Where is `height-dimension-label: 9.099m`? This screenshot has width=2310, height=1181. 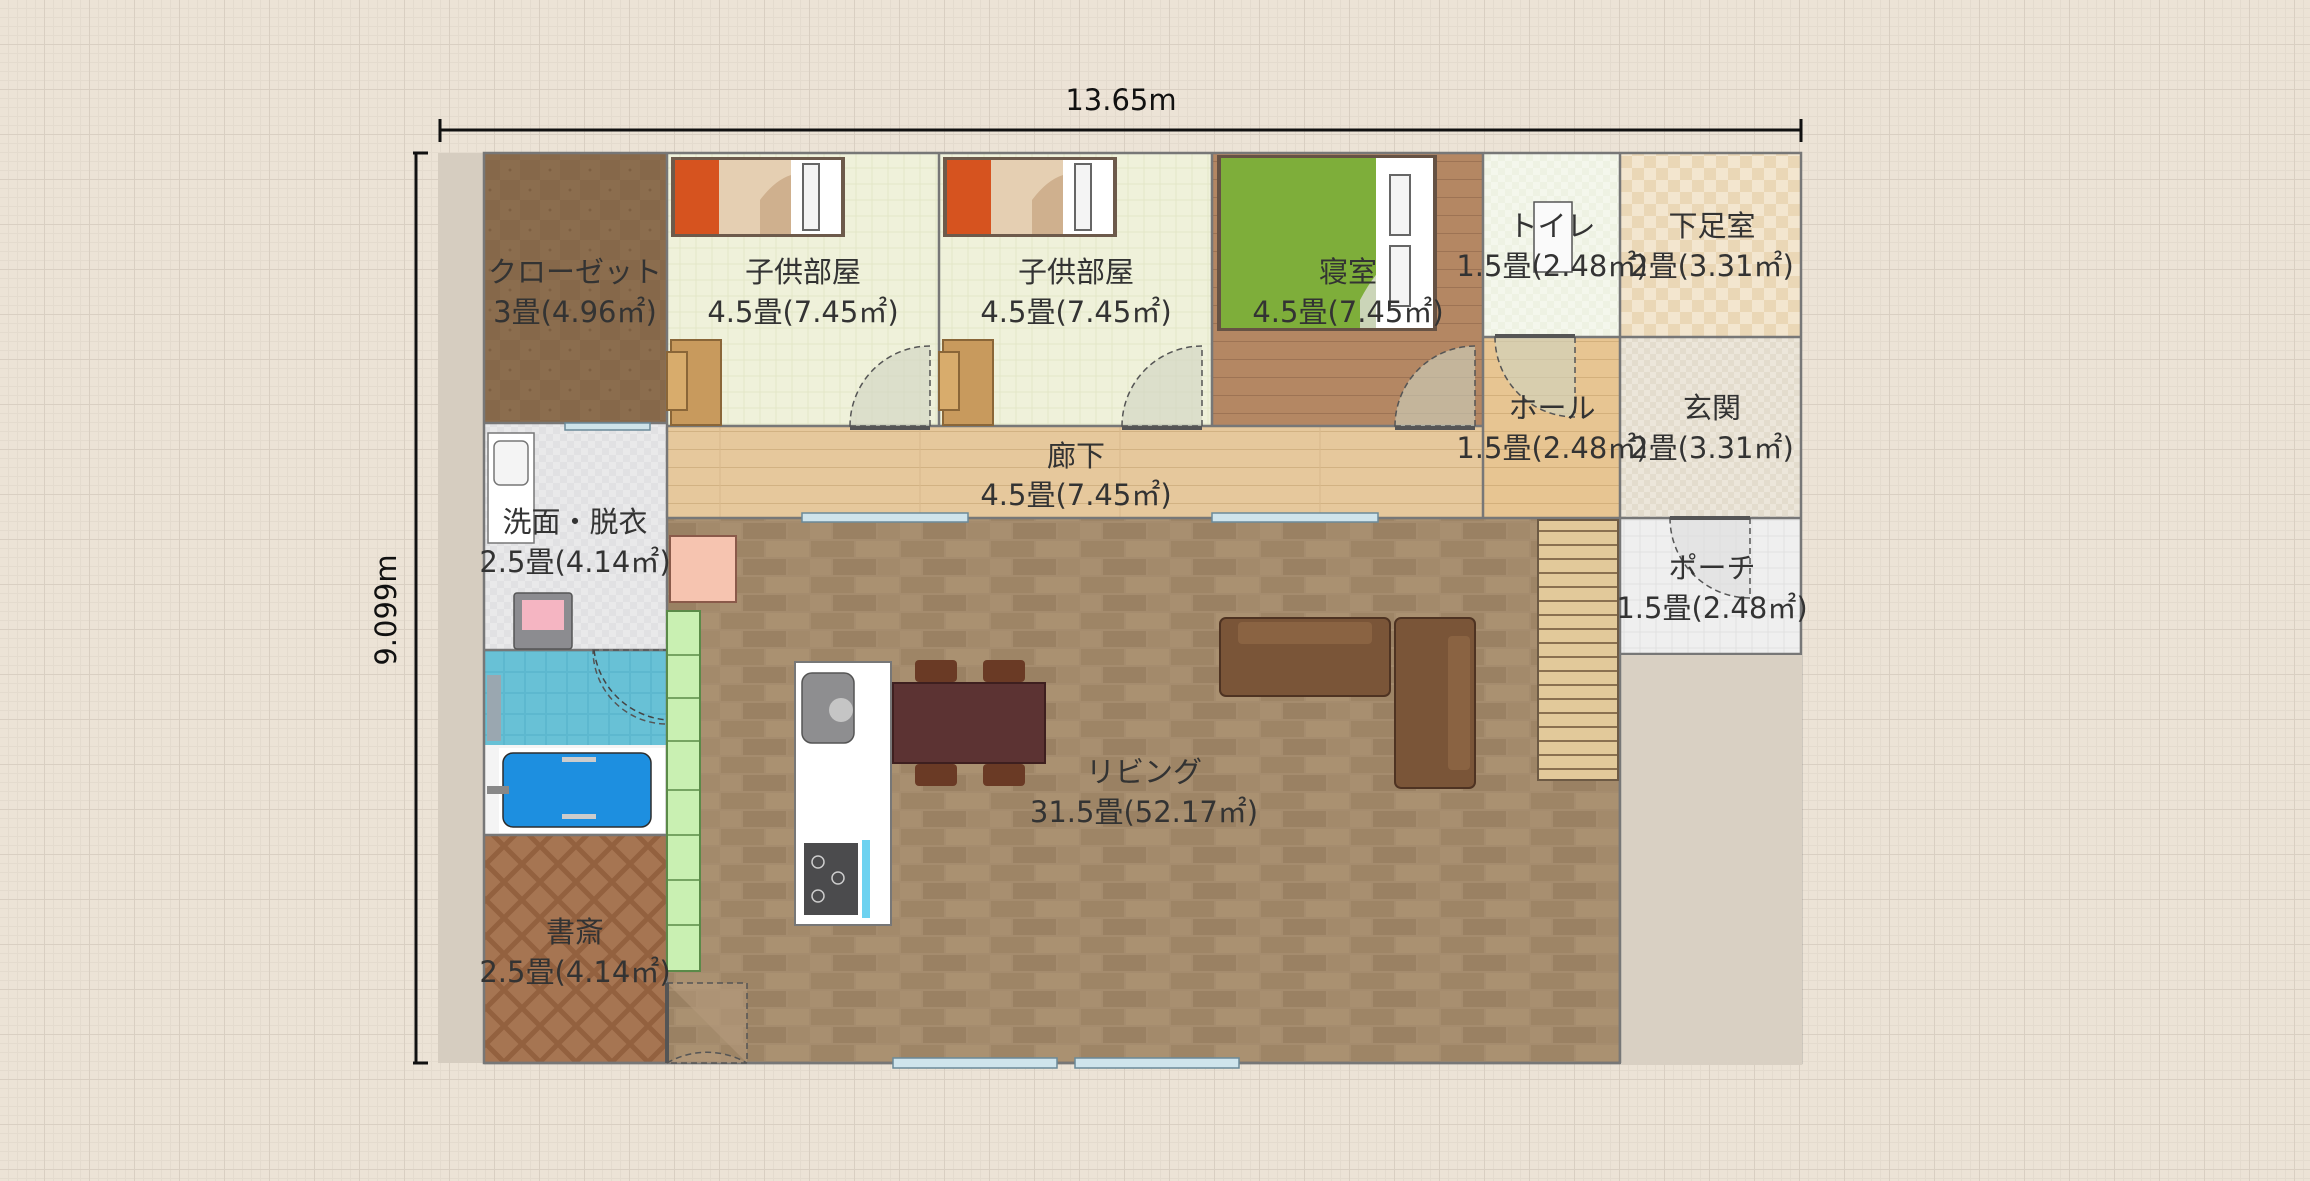 height-dimension-label: 9.099m is located at coordinates (386, 609).